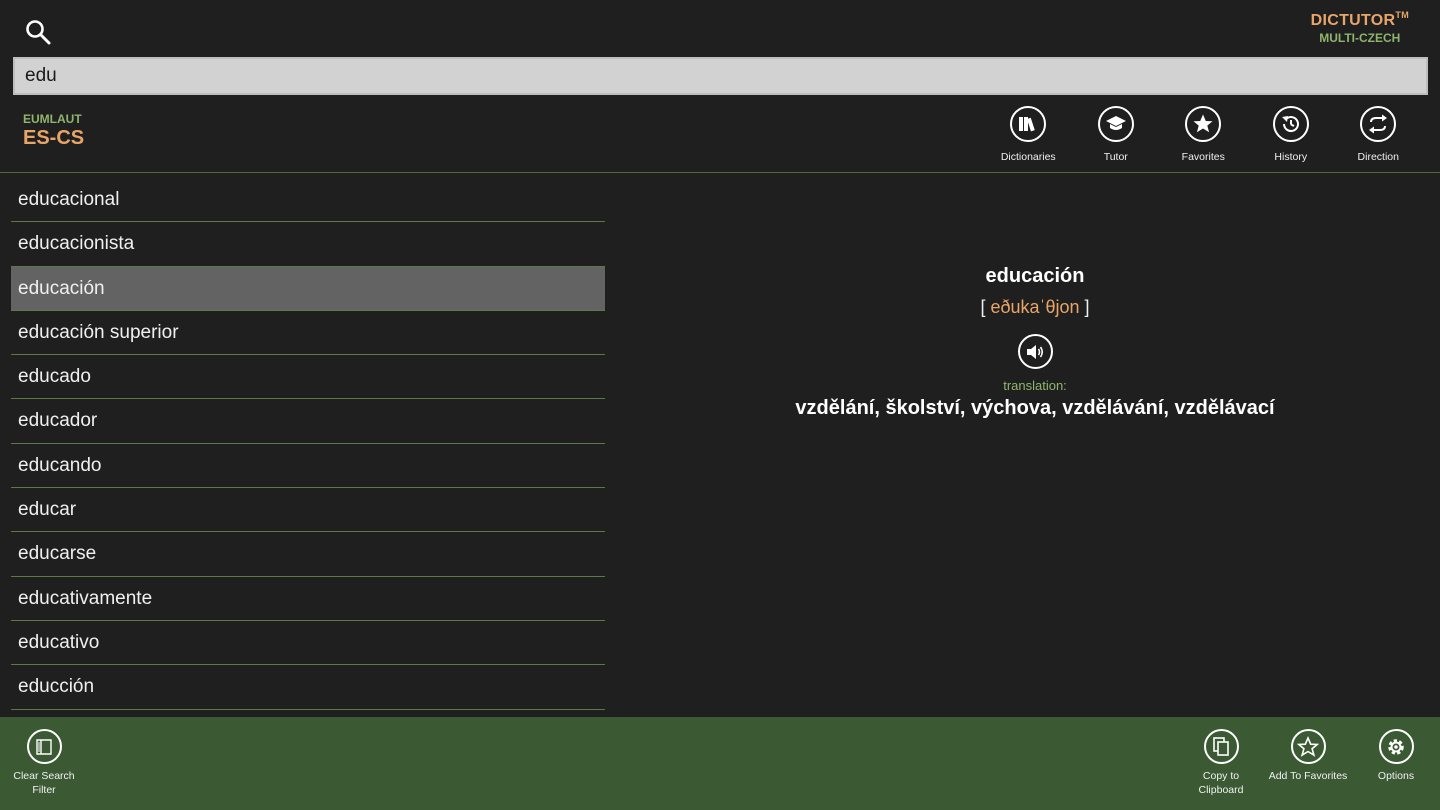  I want to click on add-to-favorites-button: Add To Favorites, so click(1308, 756).